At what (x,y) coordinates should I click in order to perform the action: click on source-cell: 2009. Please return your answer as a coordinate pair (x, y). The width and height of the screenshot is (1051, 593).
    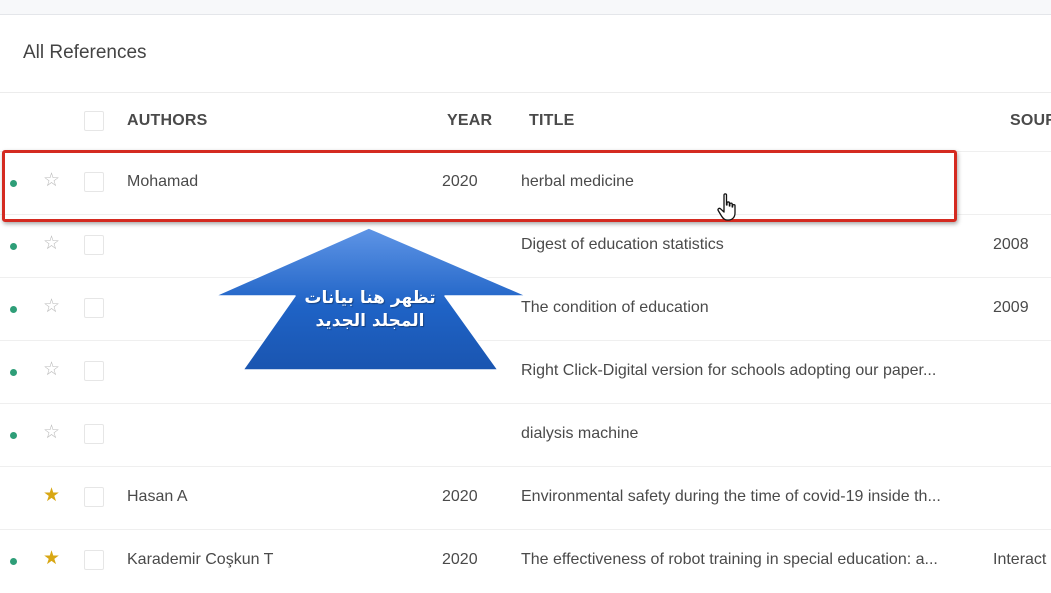
    Looking at the image, I should click on (1011, 307).